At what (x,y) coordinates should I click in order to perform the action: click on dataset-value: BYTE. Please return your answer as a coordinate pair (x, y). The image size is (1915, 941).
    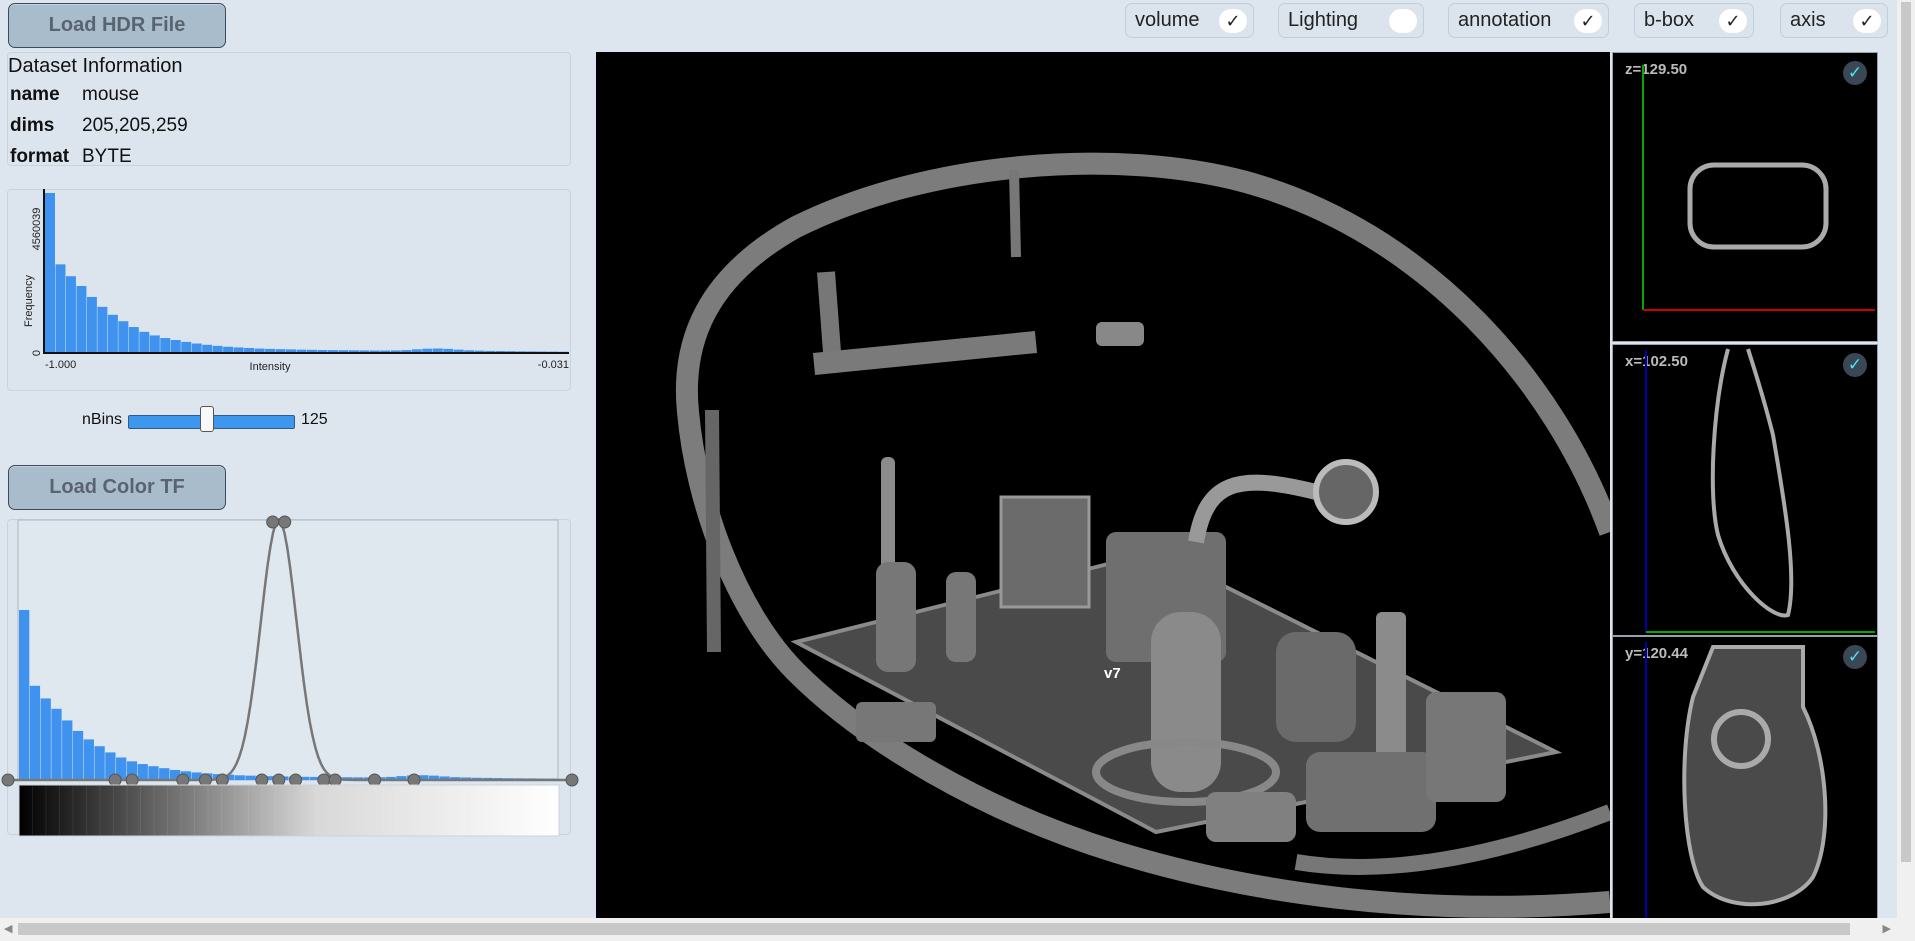
    Looking at the image, I should click on (107, 156).